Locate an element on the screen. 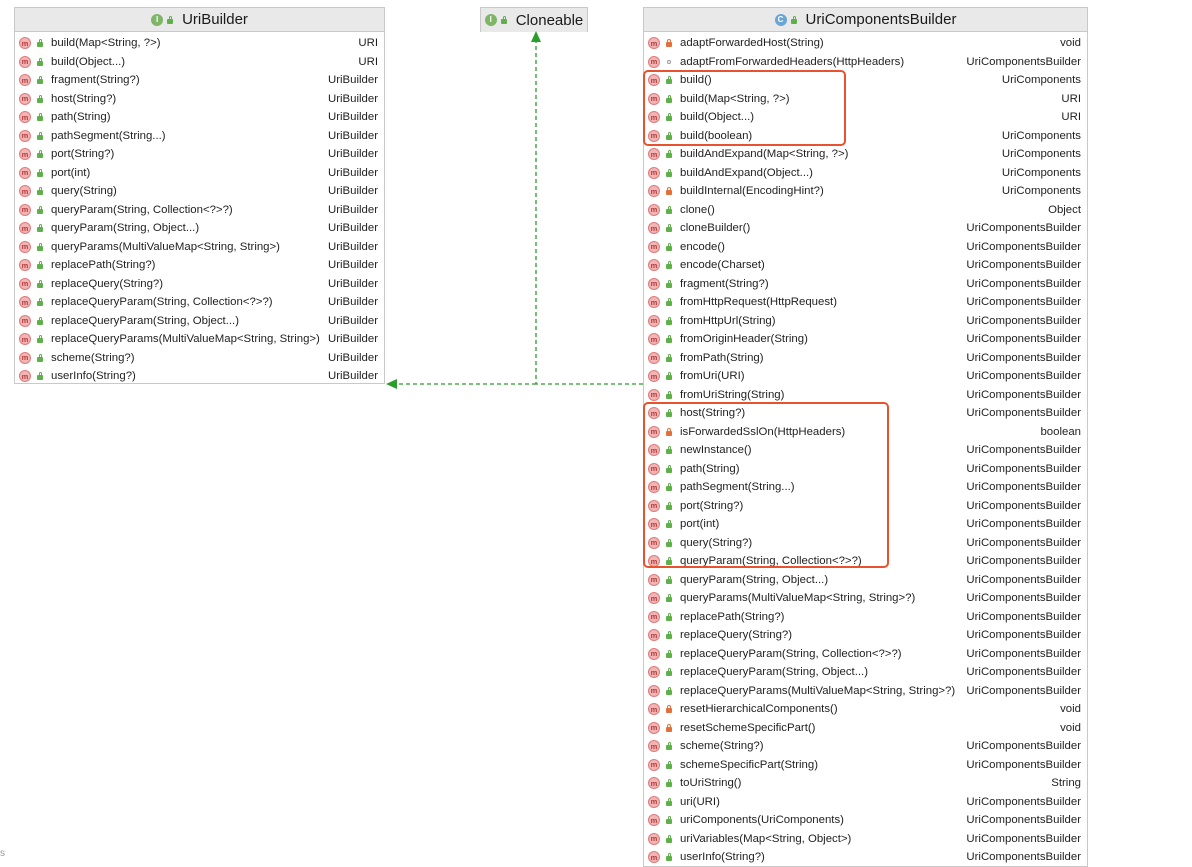 The width and height of the screenshot is (1192, 867). method-row-frompath-string: m fromPath(String) UriComponentsBuilder is located at coordinates (865, 358).